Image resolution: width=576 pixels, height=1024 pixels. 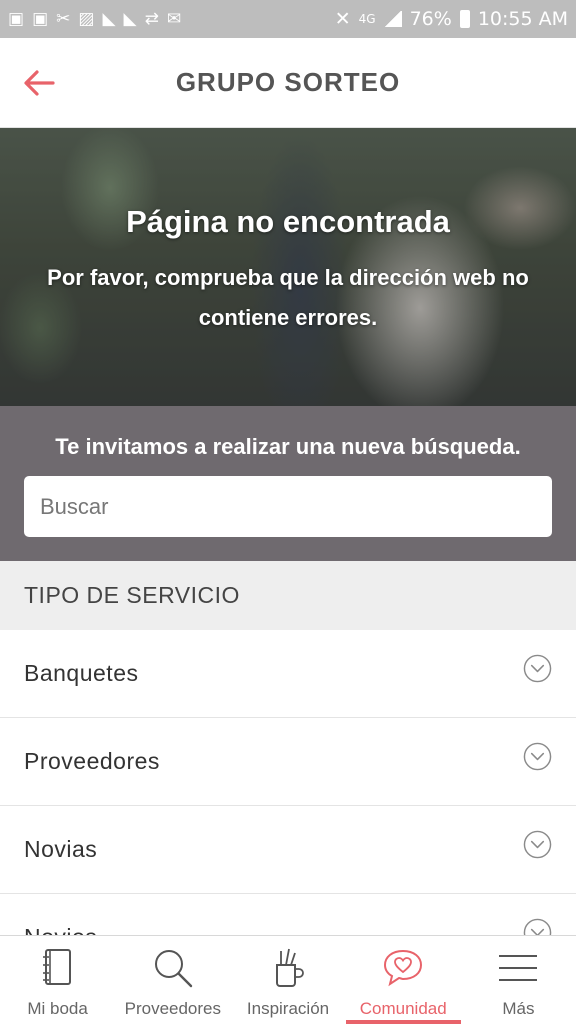 I want to click on system-icons: ✕ 4G 76% 10:55 AM, so click(x=451, y=19).